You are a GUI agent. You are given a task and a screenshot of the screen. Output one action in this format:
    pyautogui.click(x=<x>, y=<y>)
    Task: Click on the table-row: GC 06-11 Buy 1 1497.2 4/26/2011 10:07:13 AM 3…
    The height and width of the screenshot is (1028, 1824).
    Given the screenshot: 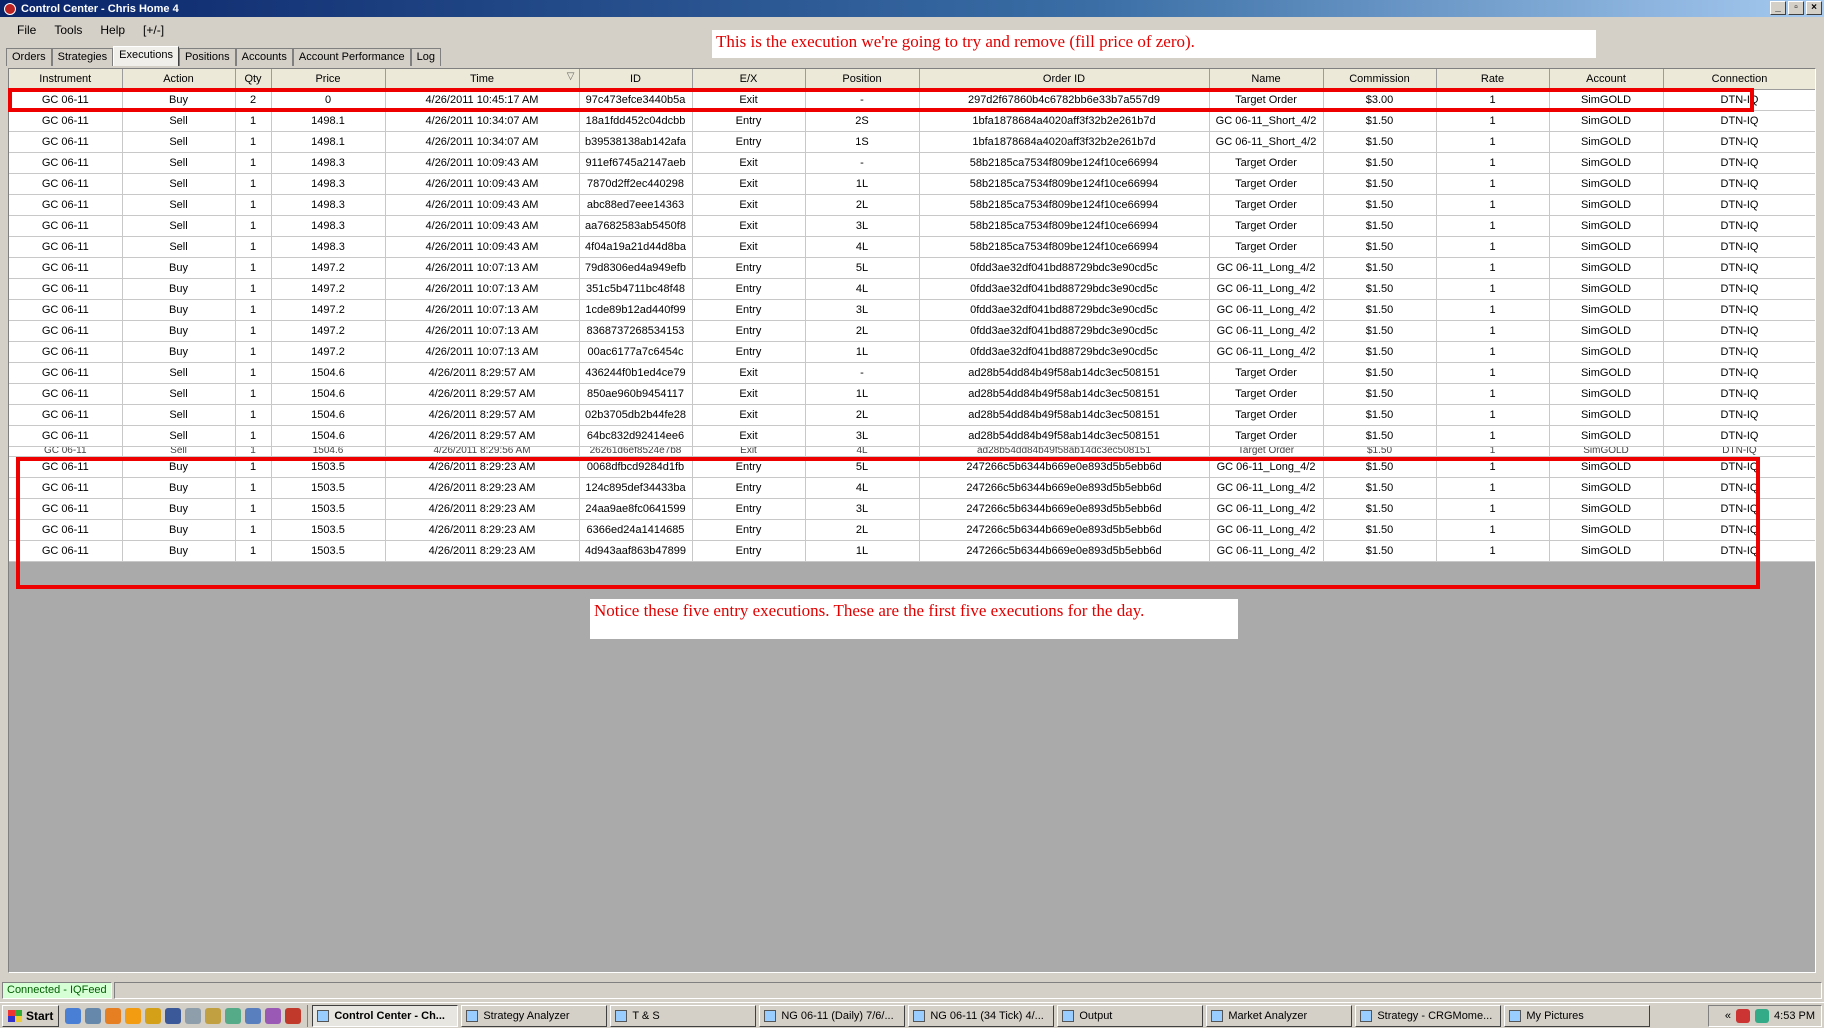 What is the action you would take?
    pyautogui.click(x=912, y=289)
    